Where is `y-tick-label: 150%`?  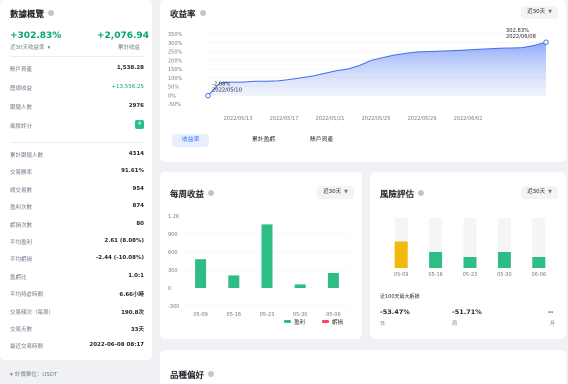 y-tick-label: 150% is located at coordinates (175, 70).